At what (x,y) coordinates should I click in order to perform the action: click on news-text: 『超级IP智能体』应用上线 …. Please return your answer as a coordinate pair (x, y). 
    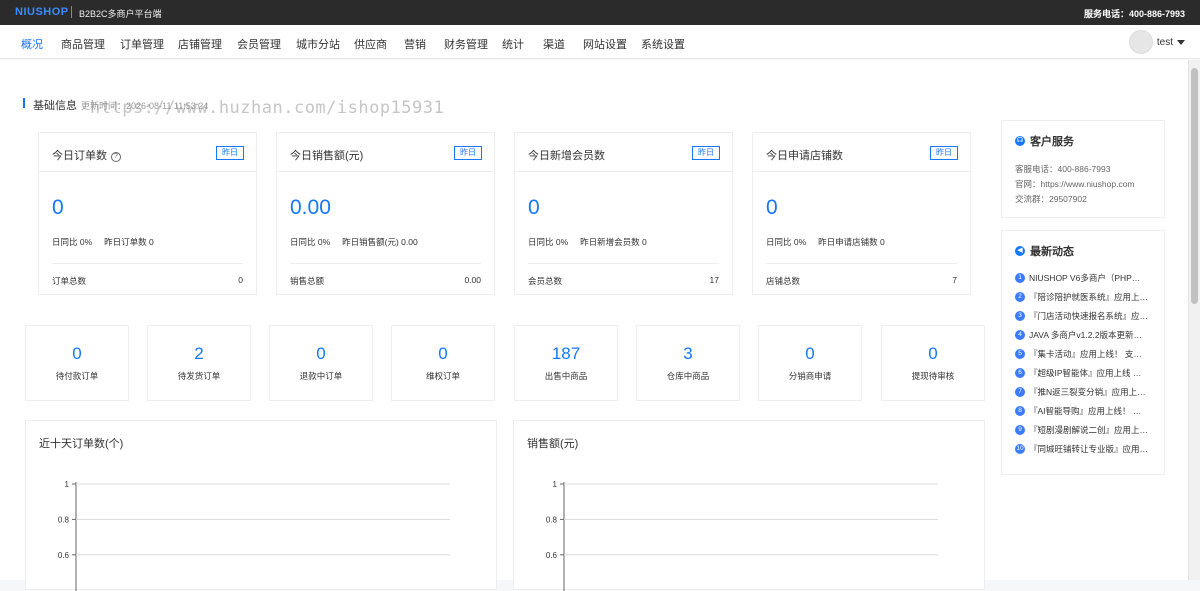
    Looking at the image, I should click on (1085, 373).